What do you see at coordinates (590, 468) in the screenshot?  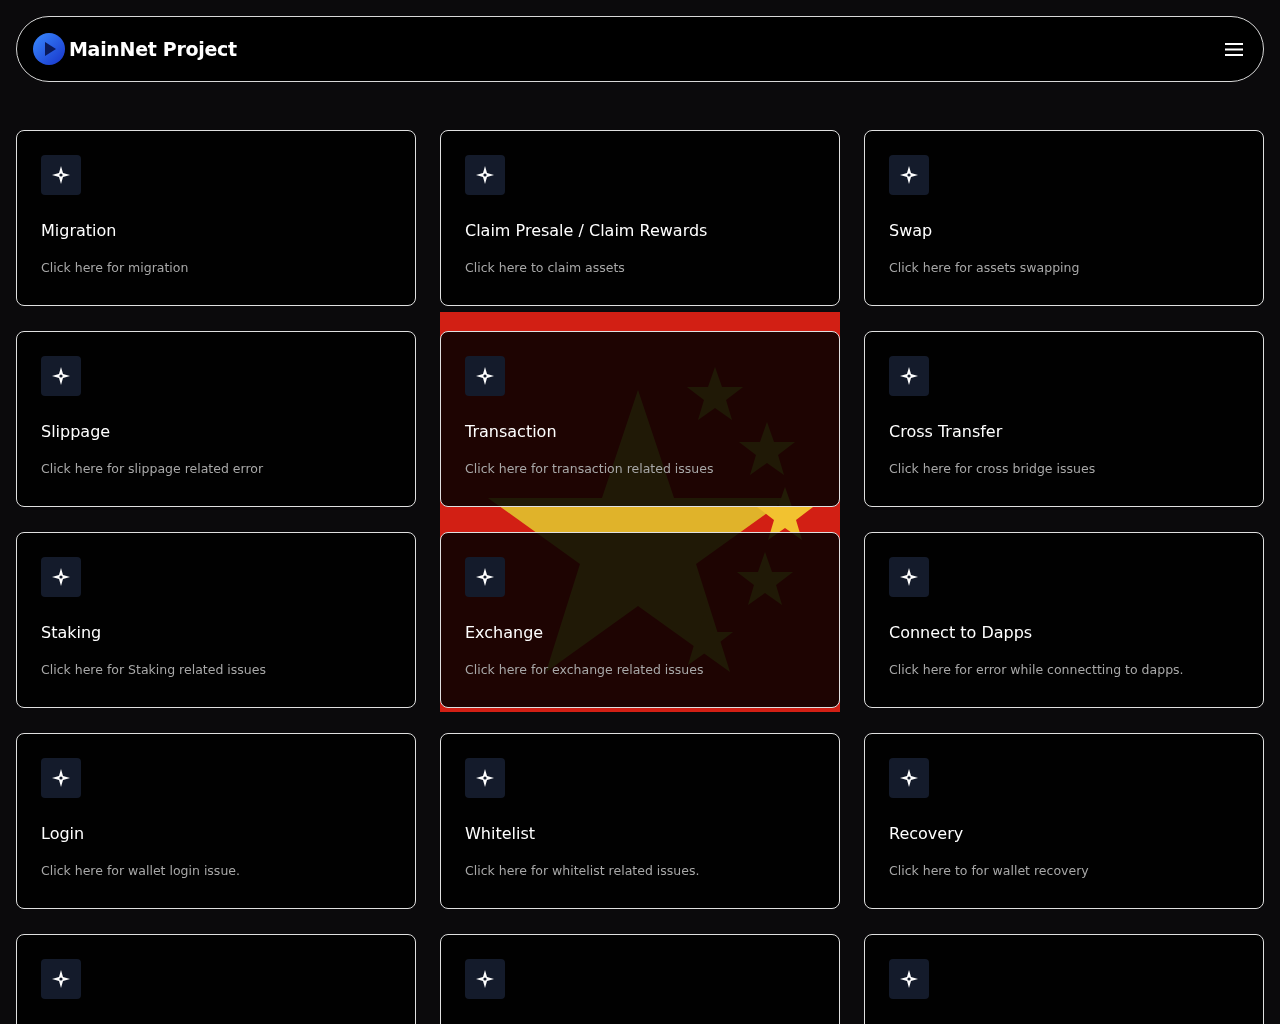 I see `card-description: Click here for transaction related issues` at bounding box center [590, 468].